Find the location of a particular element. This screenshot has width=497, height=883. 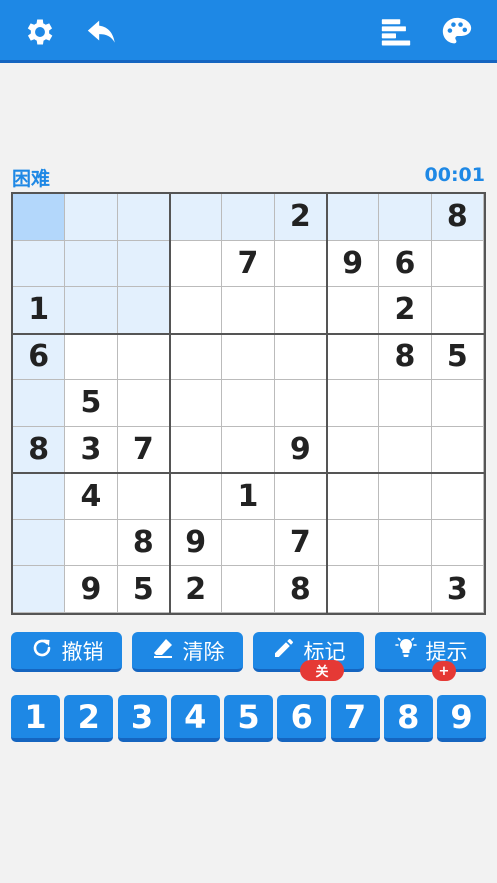

number-button-3: 3 is located at coordinates (142, 718).